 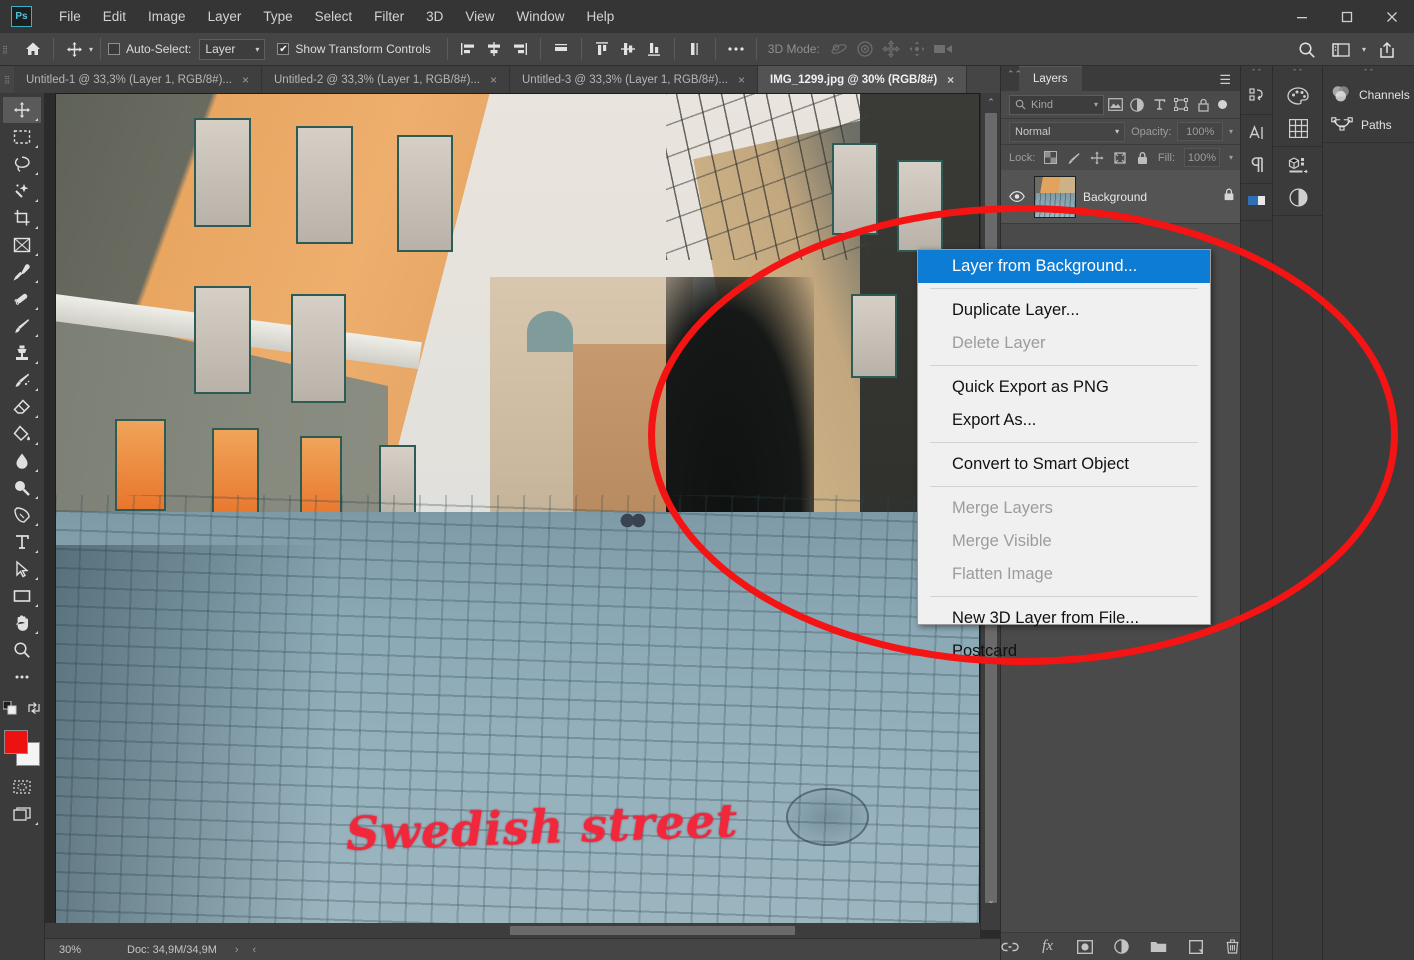 What do you see at coordinates (1200, 131) in the screenshot?
I see `opacity-field: 100%` at bounding box center [1200, 131].